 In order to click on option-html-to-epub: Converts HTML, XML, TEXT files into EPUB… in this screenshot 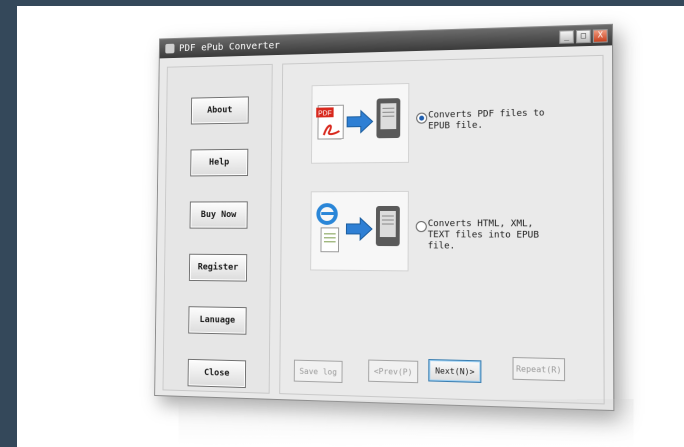, I will do `click(457, 231)`.